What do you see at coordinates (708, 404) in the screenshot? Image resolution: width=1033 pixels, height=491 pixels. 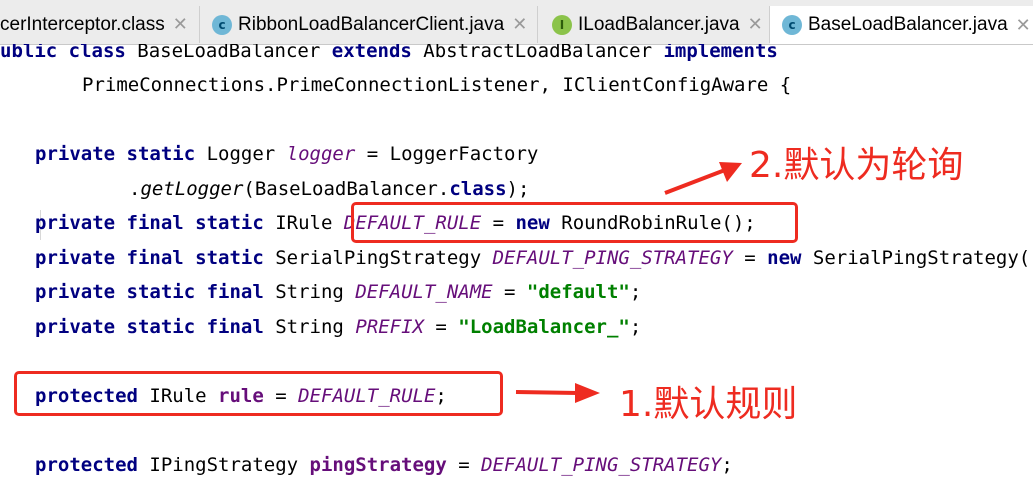 I see `annotation-default-rule: 1.默认规则` at bounding box center [708, 404].